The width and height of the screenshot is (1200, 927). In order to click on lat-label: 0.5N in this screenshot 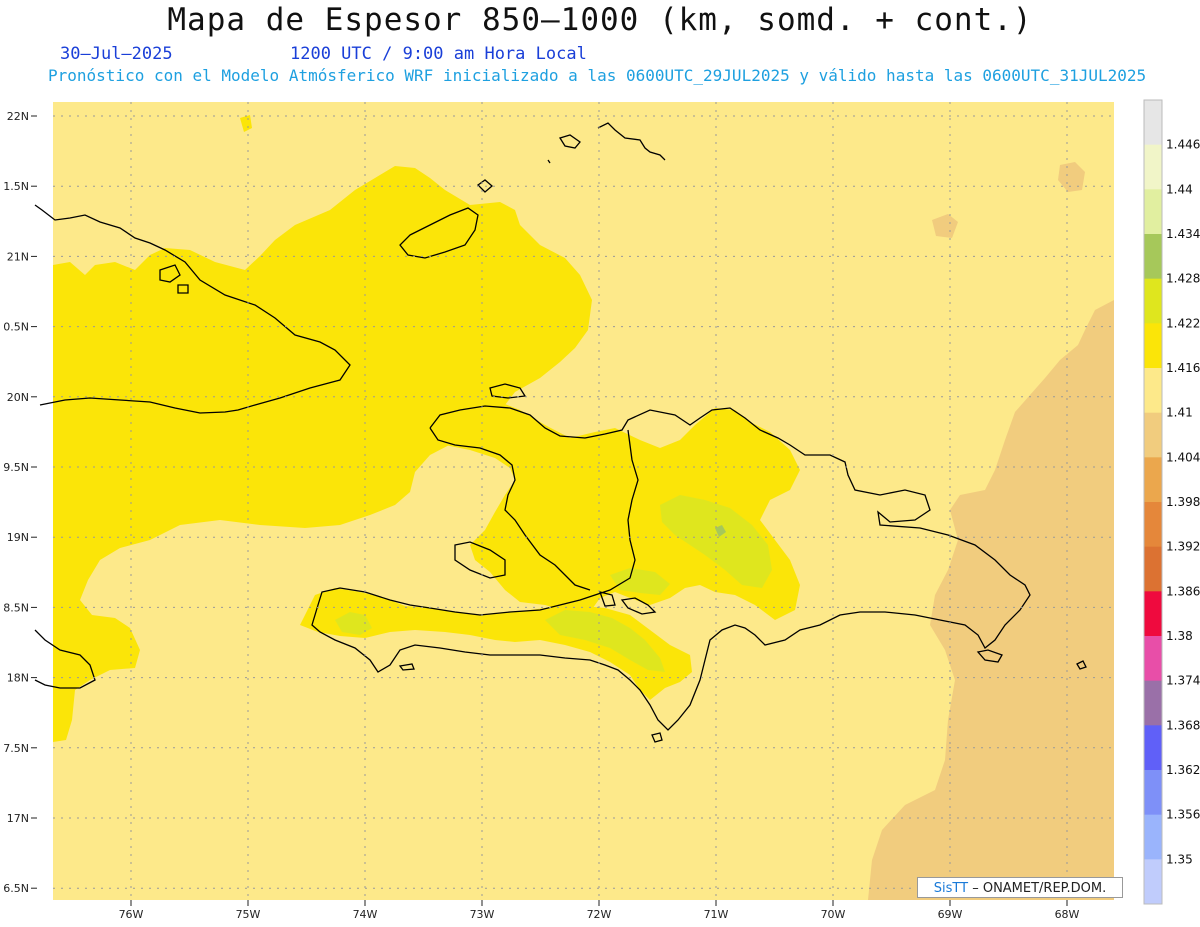, I will do `click(16, 327)`.